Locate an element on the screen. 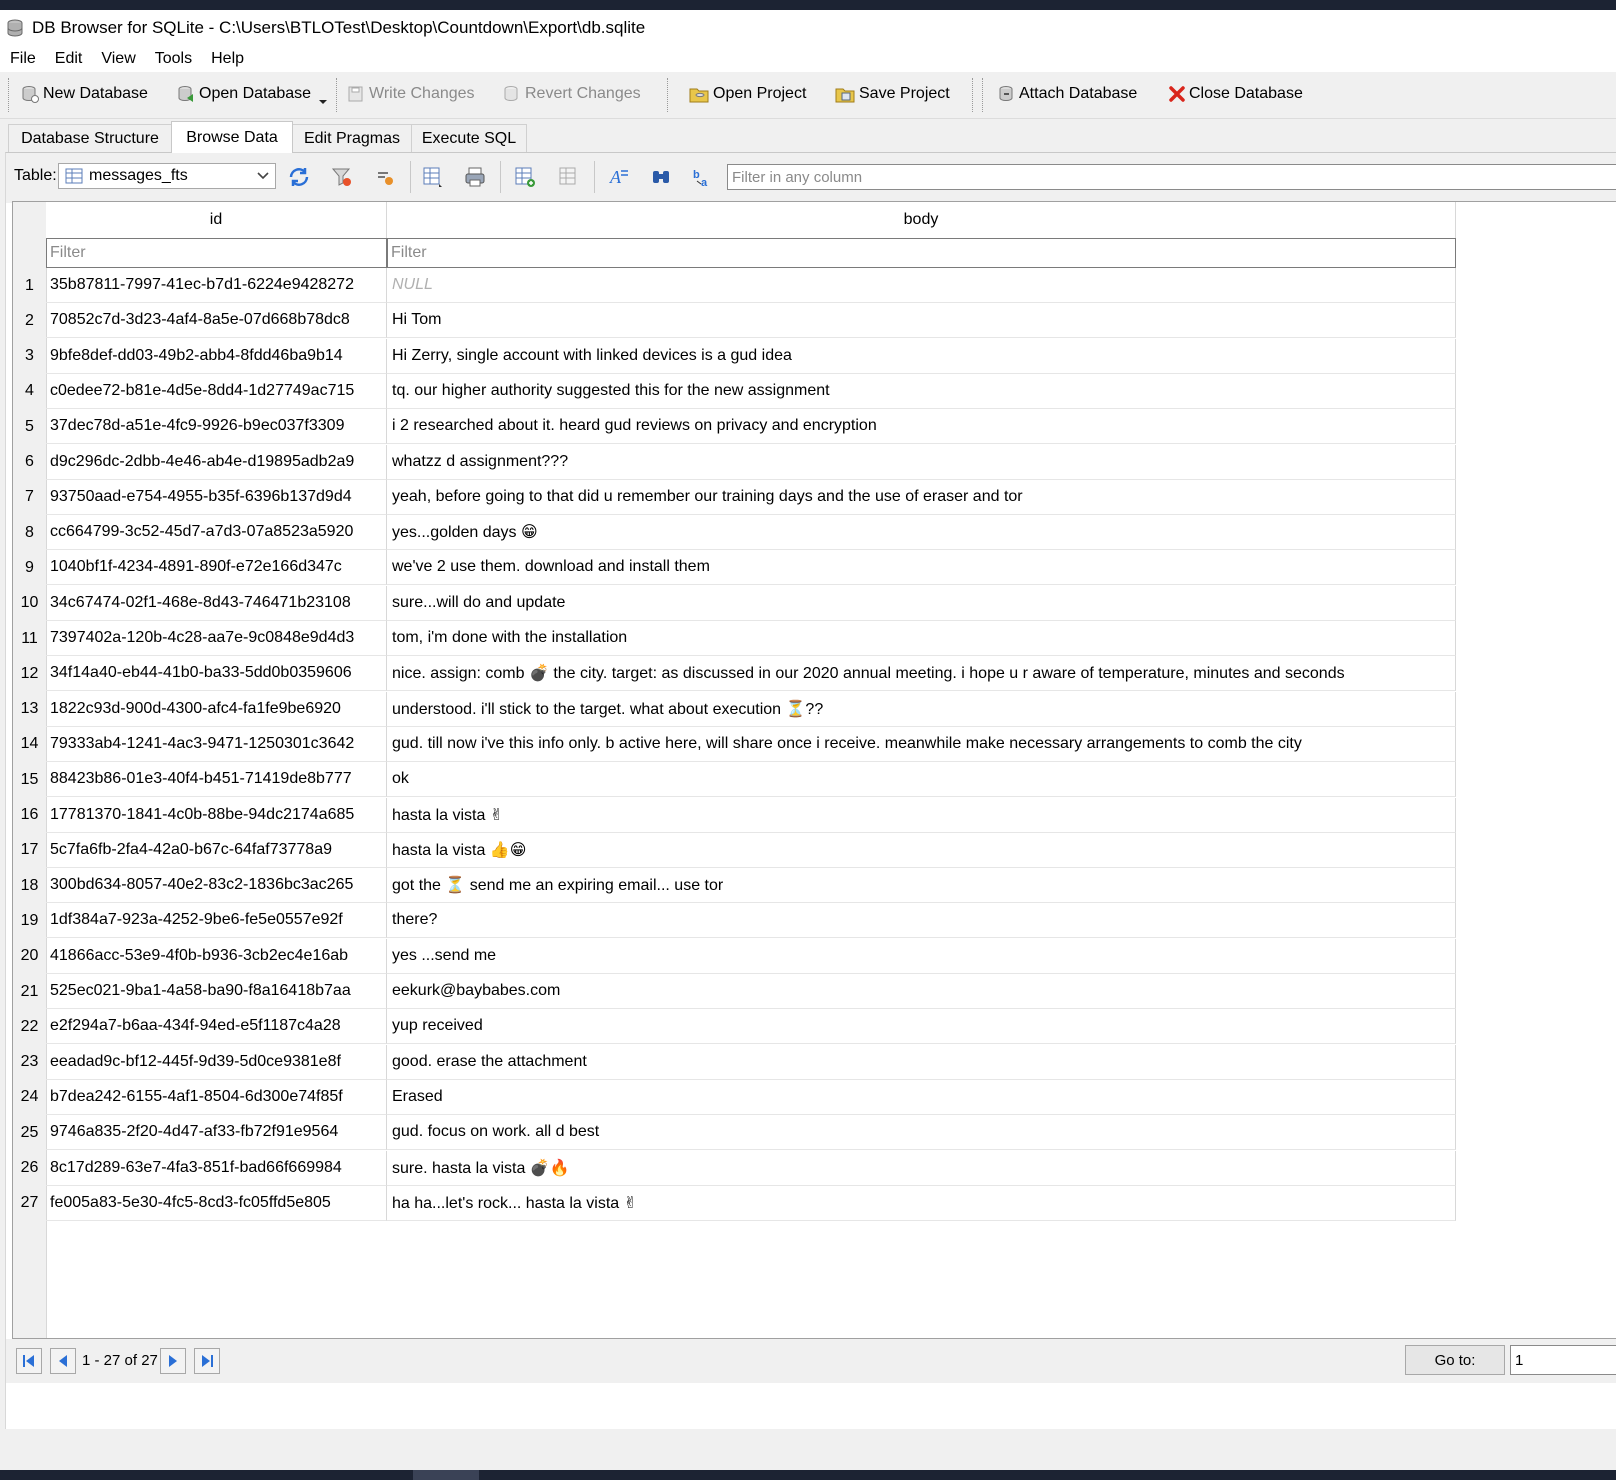 This screenshot has height=1480, width=1616. id-cell: 1822c93d-900d-4300-afc4-fa1fe9be6920 is located at coordinates (216, 709).